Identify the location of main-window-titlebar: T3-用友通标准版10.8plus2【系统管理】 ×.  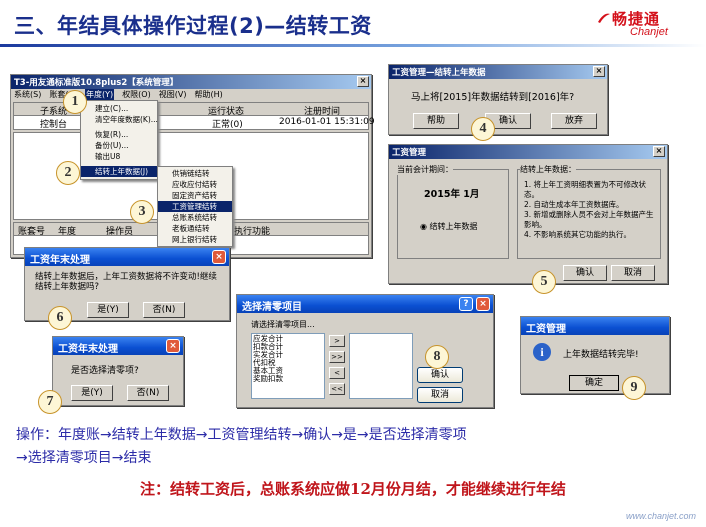
(191, 82).